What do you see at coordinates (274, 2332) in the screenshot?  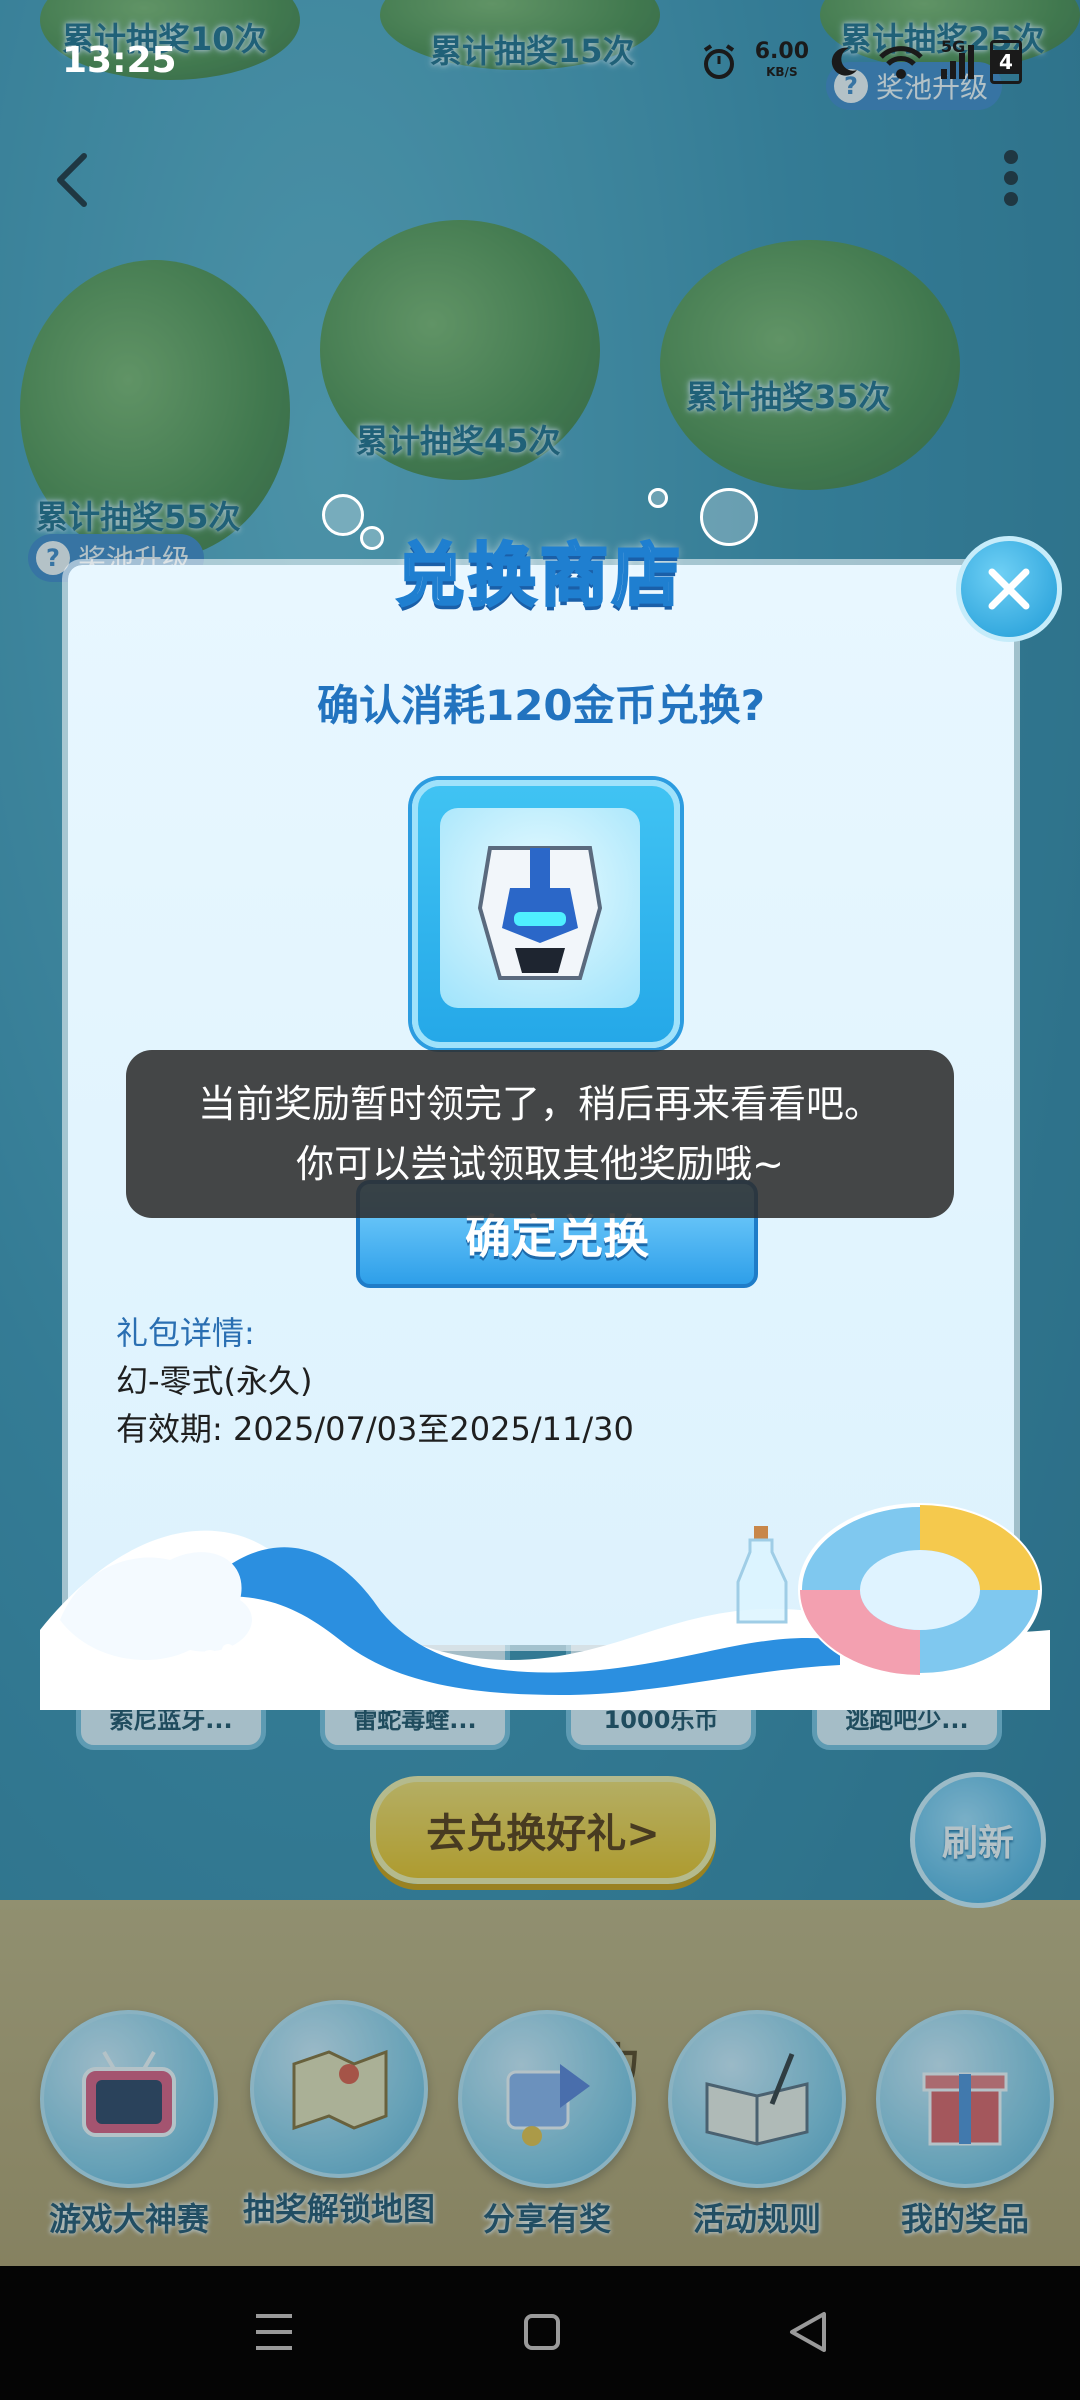 I see `menu-icon` at bounding box center [274, 2332].